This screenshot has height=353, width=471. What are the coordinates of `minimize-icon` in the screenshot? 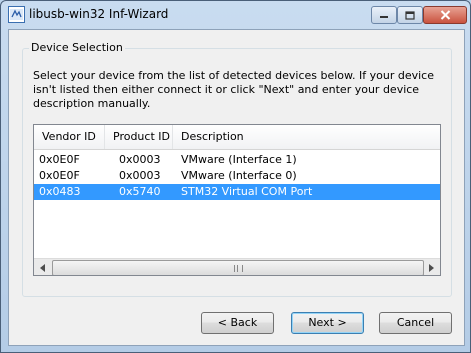 It's located at (384, 17).